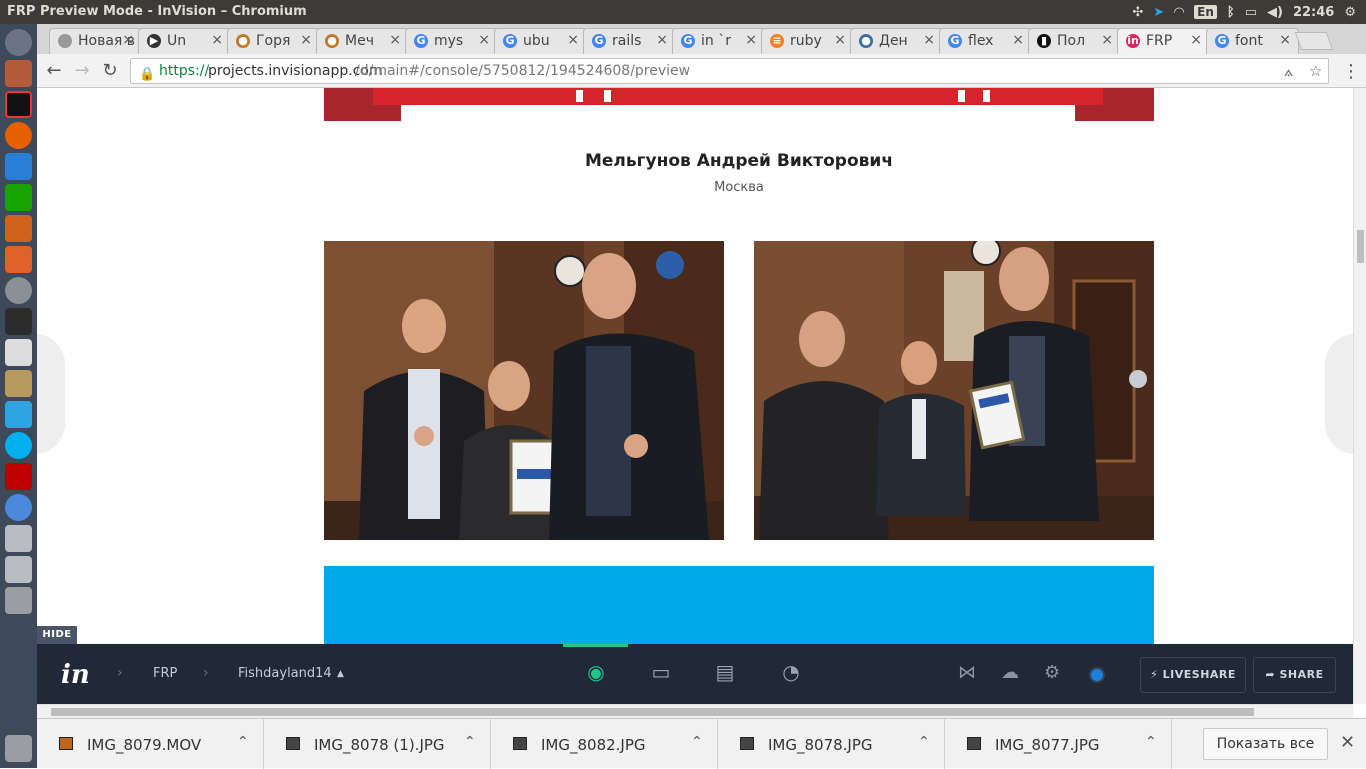 The height and width of the screenshot is (769, 1366). I want to click on browser-tab: Gubu ×, so click(540, 41).